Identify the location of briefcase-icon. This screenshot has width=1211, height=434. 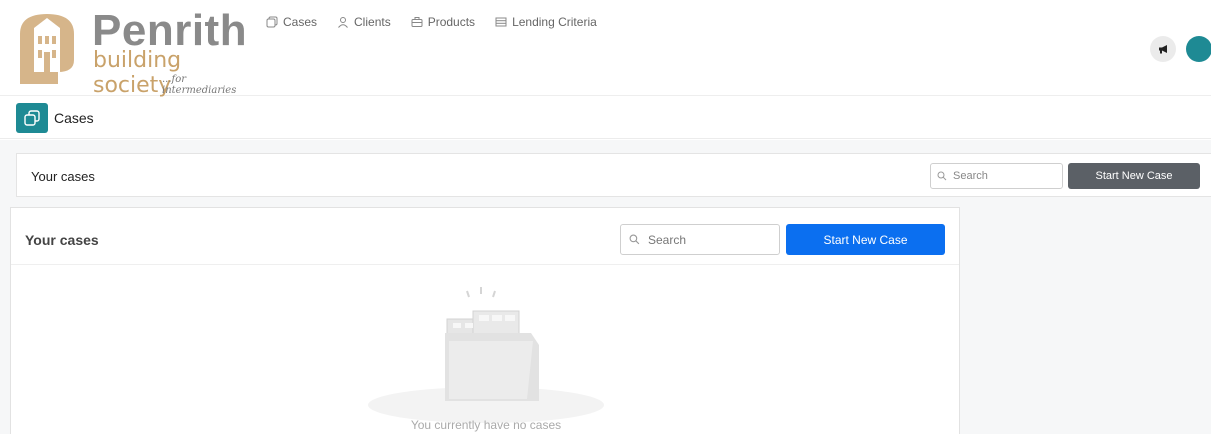
(417, 22).